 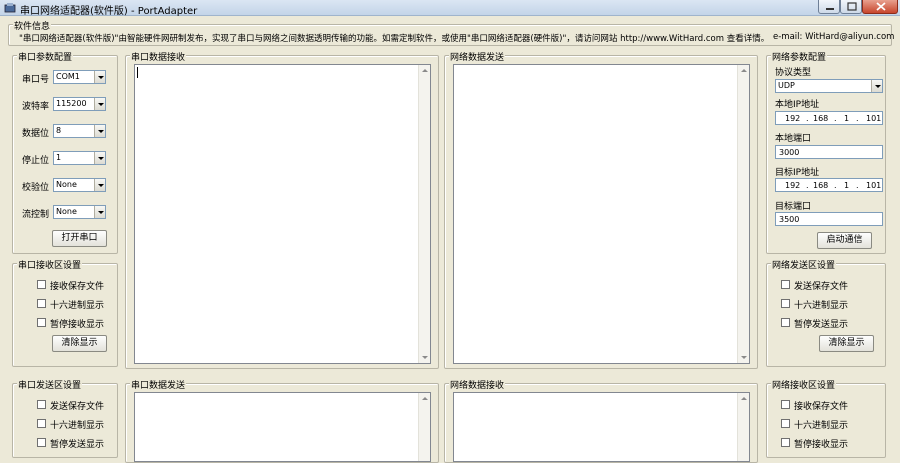 I want to click on net-recv-pane-legend: 网络数据接收, so click(x=477, y=384).